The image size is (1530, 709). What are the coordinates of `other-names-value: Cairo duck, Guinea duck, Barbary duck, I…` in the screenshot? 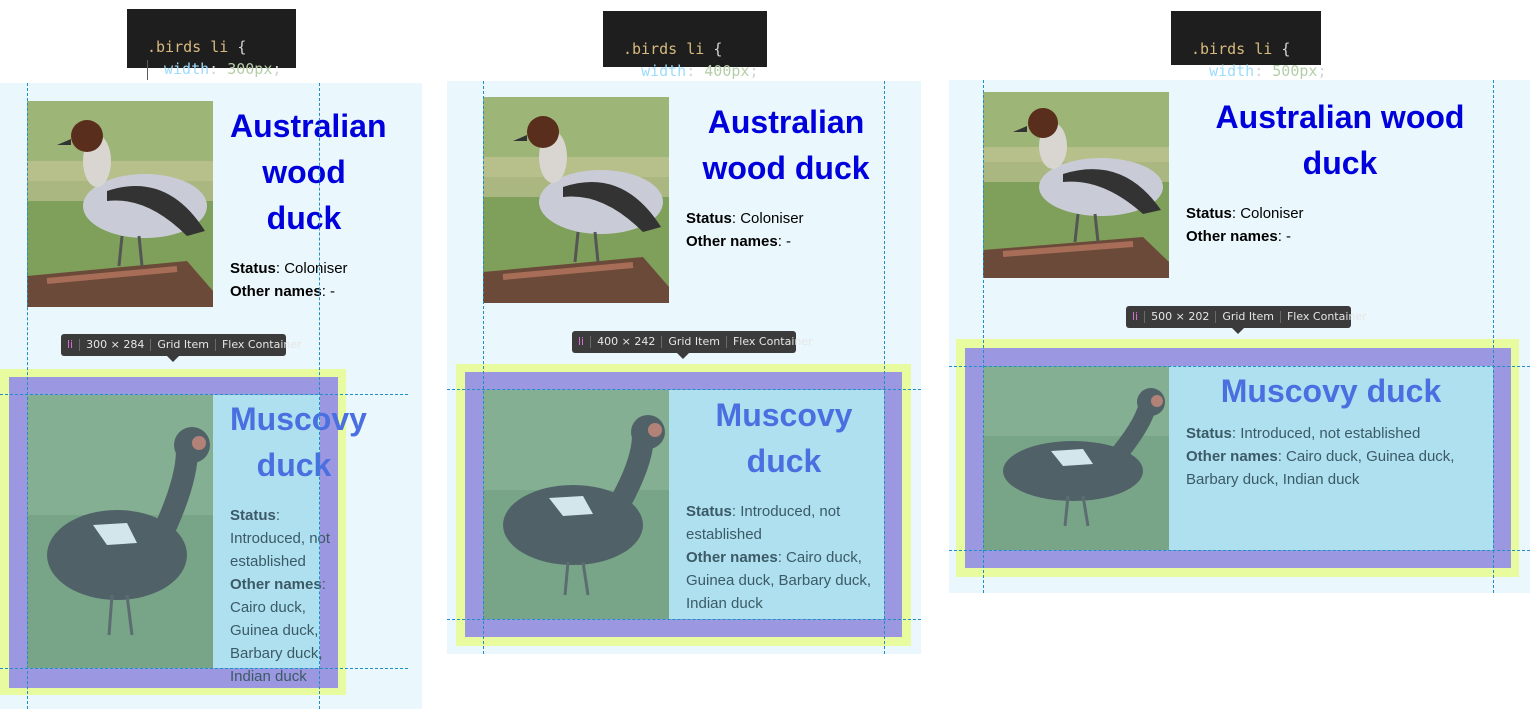 It's located at (276, 642).